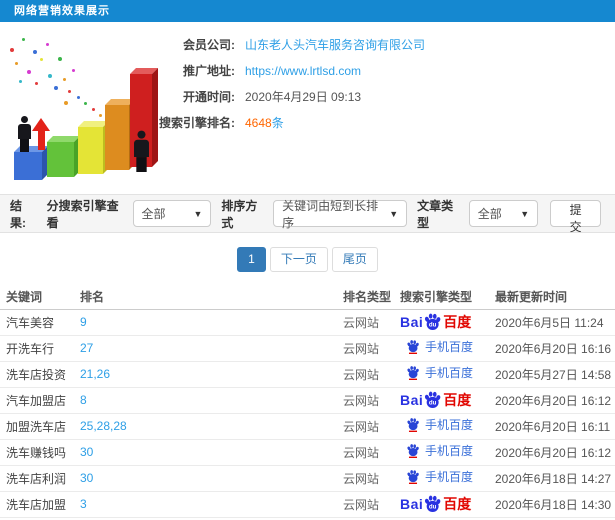  Describe the element at coordinates (503, 213) in the screenshot. I see `article-type-select: 全部 ▼` at that location.